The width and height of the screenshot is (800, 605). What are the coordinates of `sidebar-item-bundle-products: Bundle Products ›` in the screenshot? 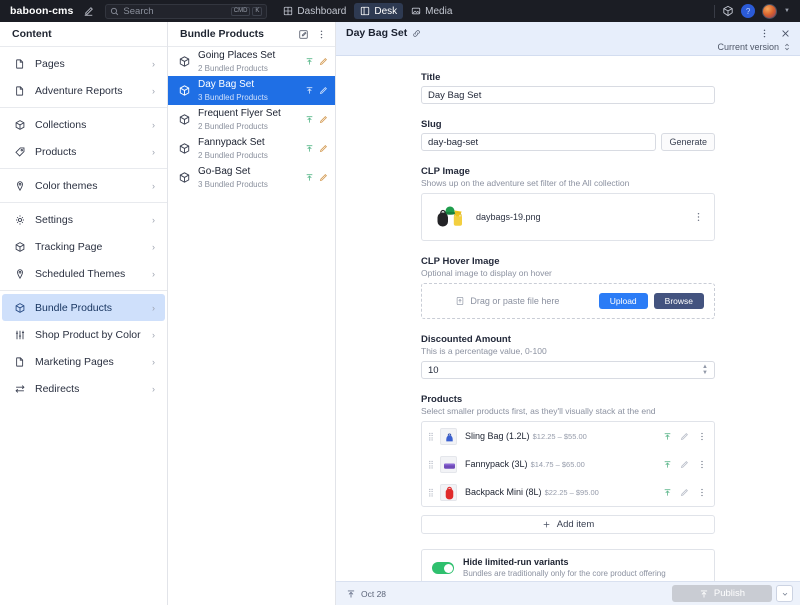 It's located at (83, 307).